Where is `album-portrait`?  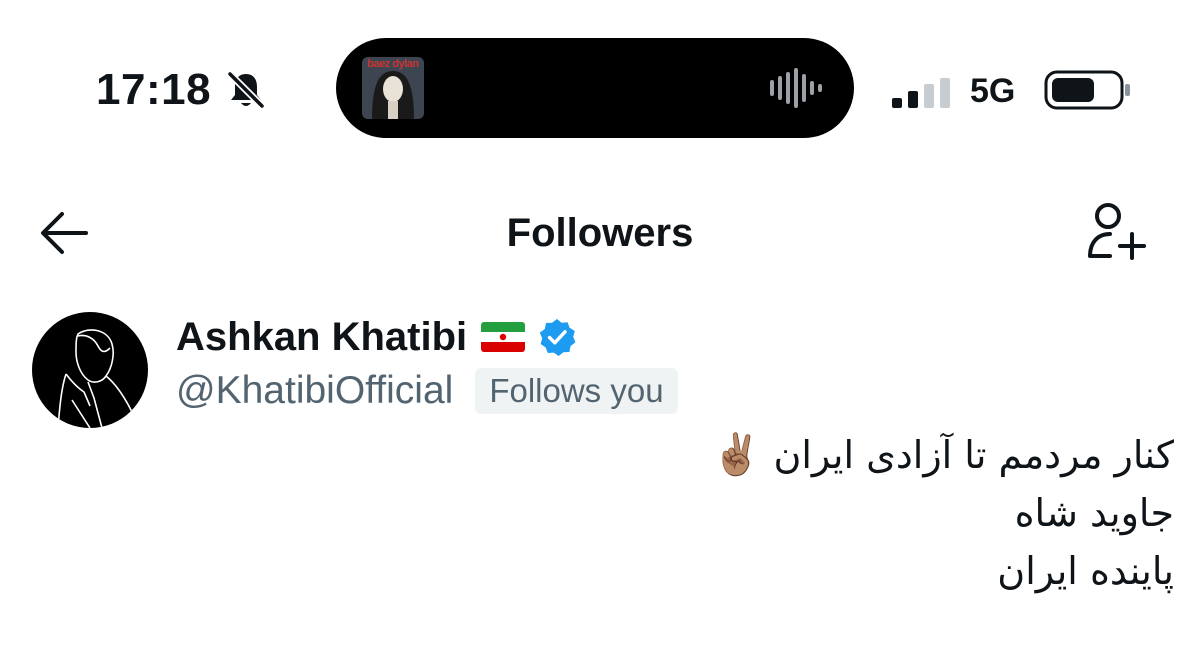
album-portrait is located at coordinates (393, 95).